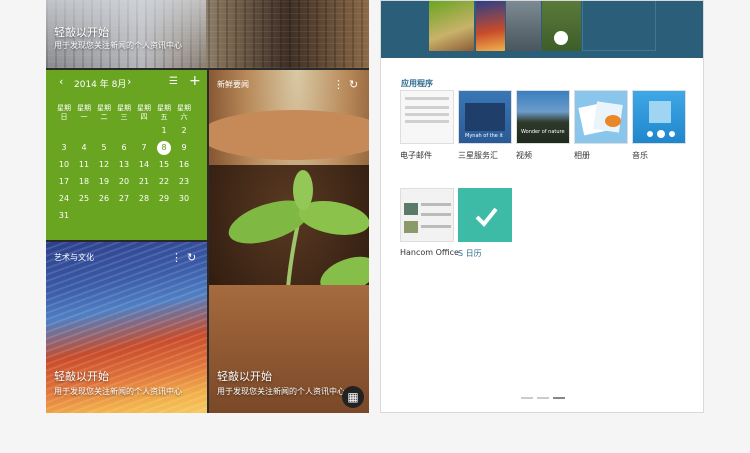 This screenshot has width=750, height=453. What do you see at coordinates (451, 26) in the screenshot?
I see `preview-thumb-plant` at bounding box center [451, 26].